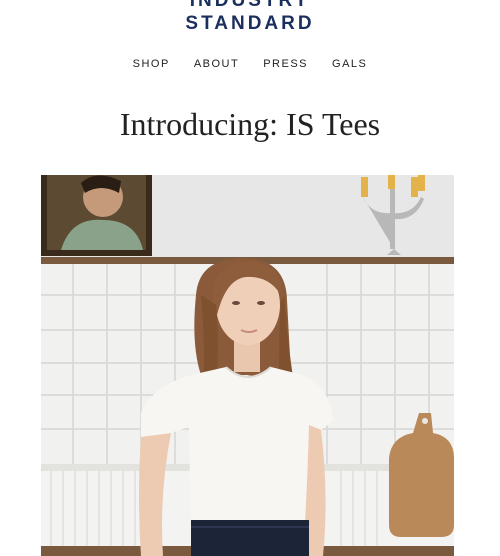 The width and height of the screenshot is (500, 556). I want to click on nav-item-shop: SHOP, so click(151, 64).